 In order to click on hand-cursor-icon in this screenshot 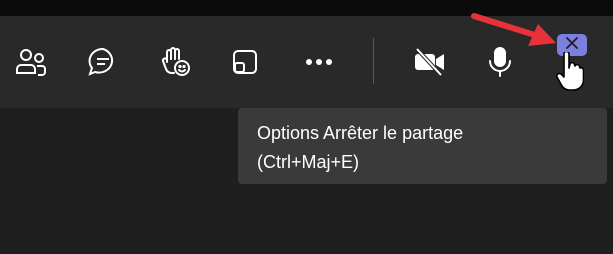, I will do `click(570, 73)`.